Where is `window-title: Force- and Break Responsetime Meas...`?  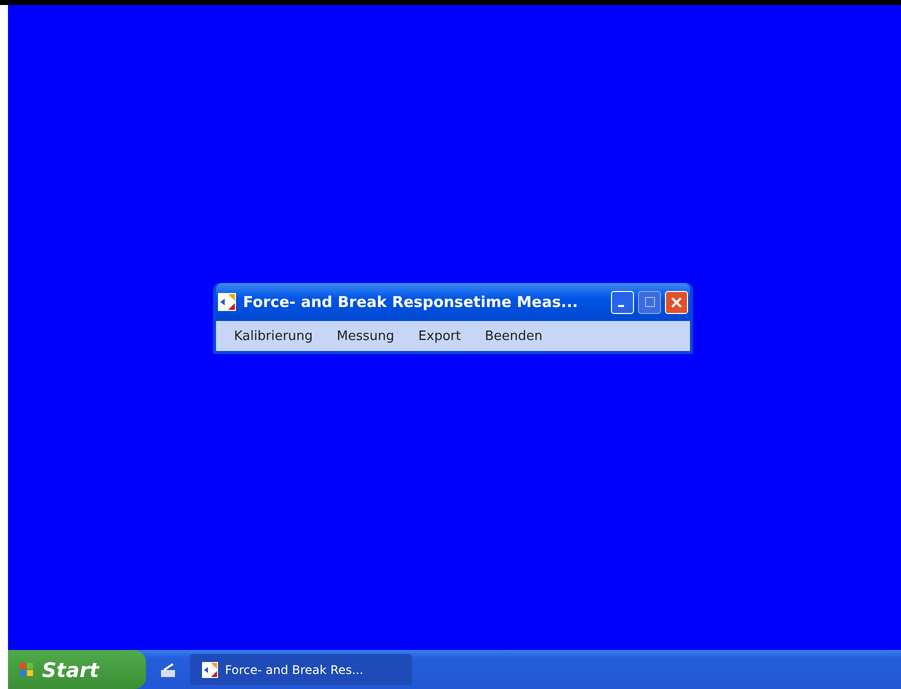
window-title: Force- and Break Responsetime Meas... is located at coordinates (411, 302).